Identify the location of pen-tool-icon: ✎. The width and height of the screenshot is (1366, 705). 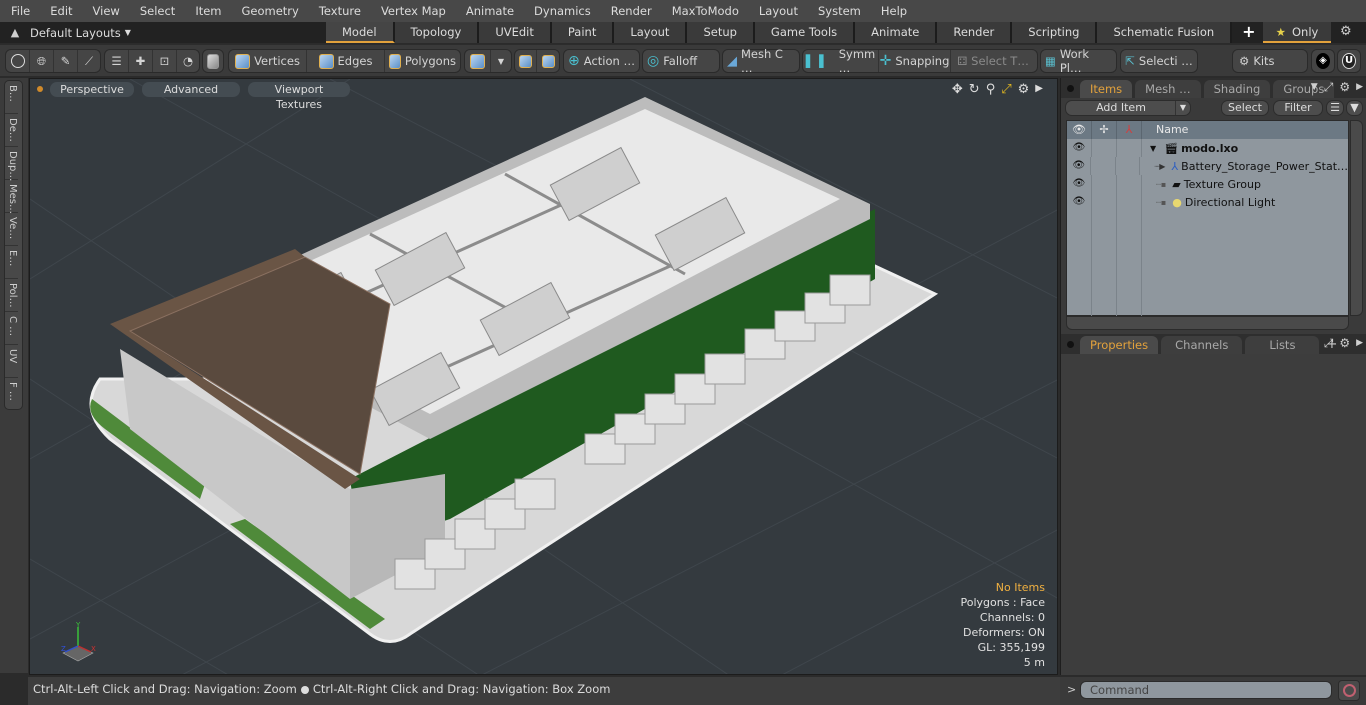
(66, 61).